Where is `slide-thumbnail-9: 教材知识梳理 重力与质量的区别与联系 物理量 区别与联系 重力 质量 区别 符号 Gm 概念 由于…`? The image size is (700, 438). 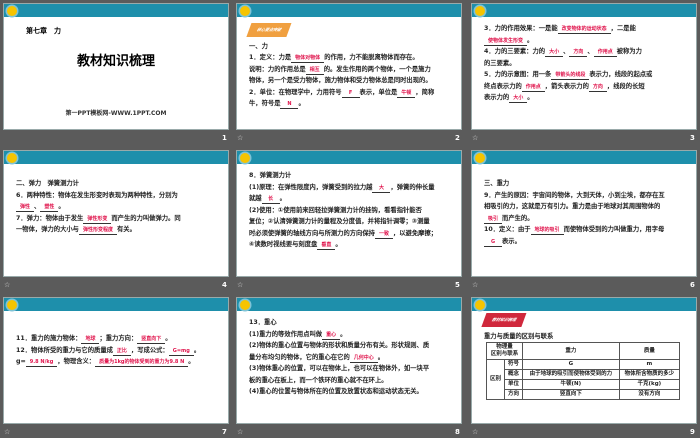 slide-thumbnail-9: 教材知识梳理 重力与质量的区别与联系 物理量 区别与联系 重力 质量 区别 符号 Gm 概念 由于… is located at coordinates (584, 360).